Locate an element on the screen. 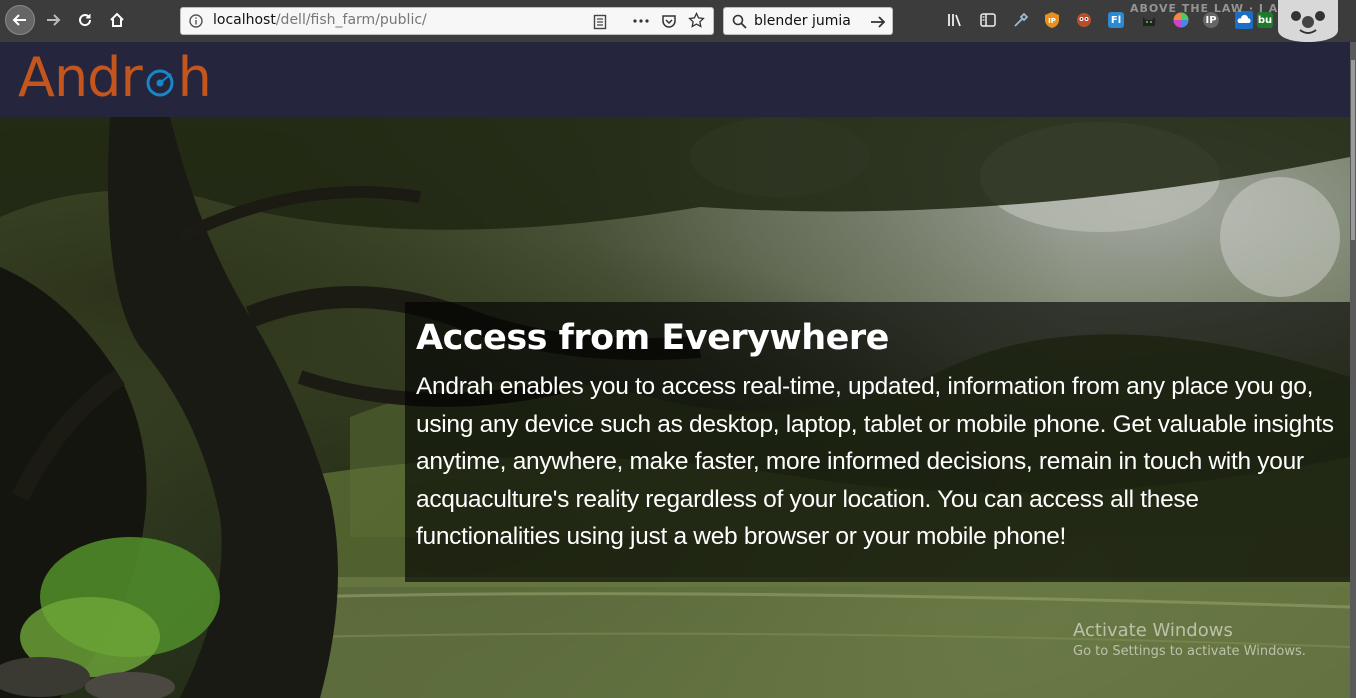 This screenshot has height=698, width=1356. url-text: localhost/dell/fish_farm/public/ is located at coordinates (320, 20).